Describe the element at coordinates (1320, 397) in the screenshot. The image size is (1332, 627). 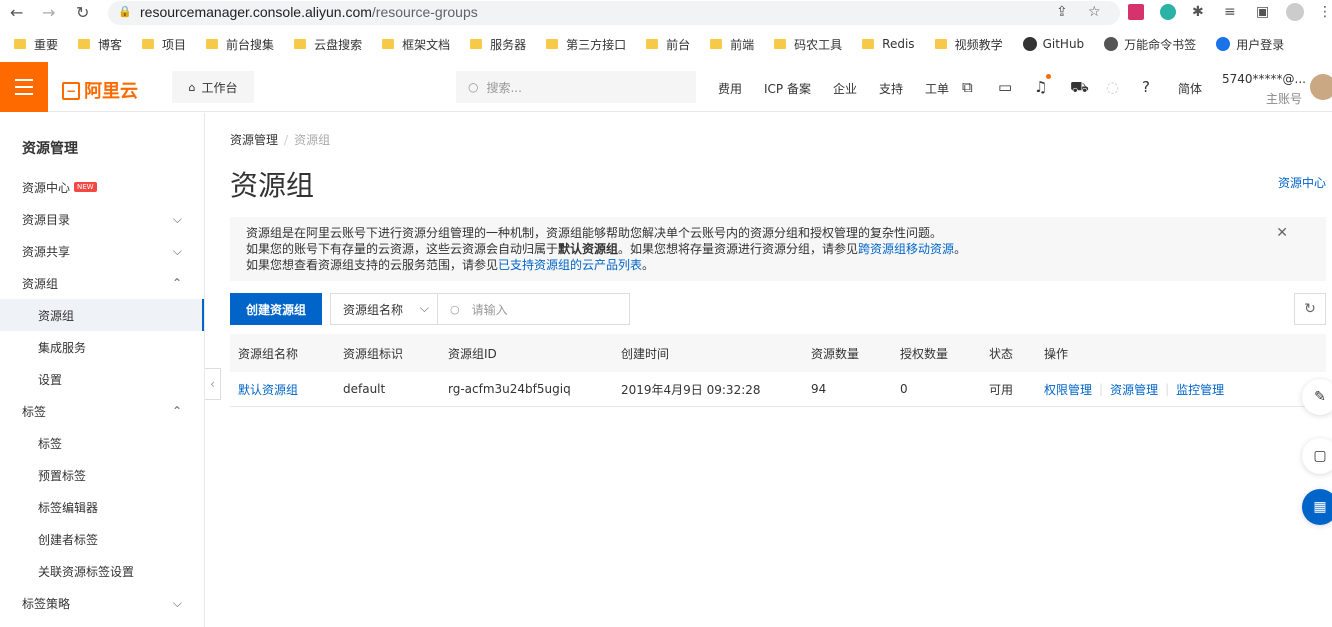
I see `pencil-icon: ✎` at that location.